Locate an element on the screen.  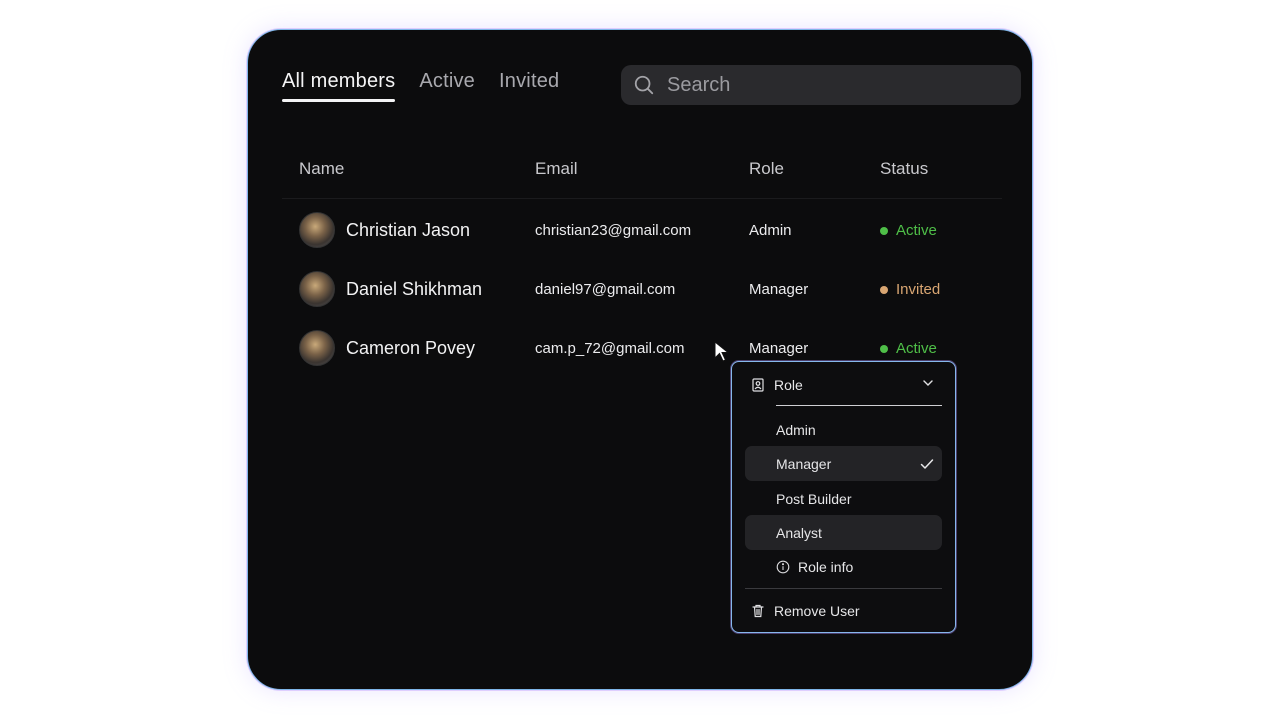
info-icon is located at coordinates (783, 567).